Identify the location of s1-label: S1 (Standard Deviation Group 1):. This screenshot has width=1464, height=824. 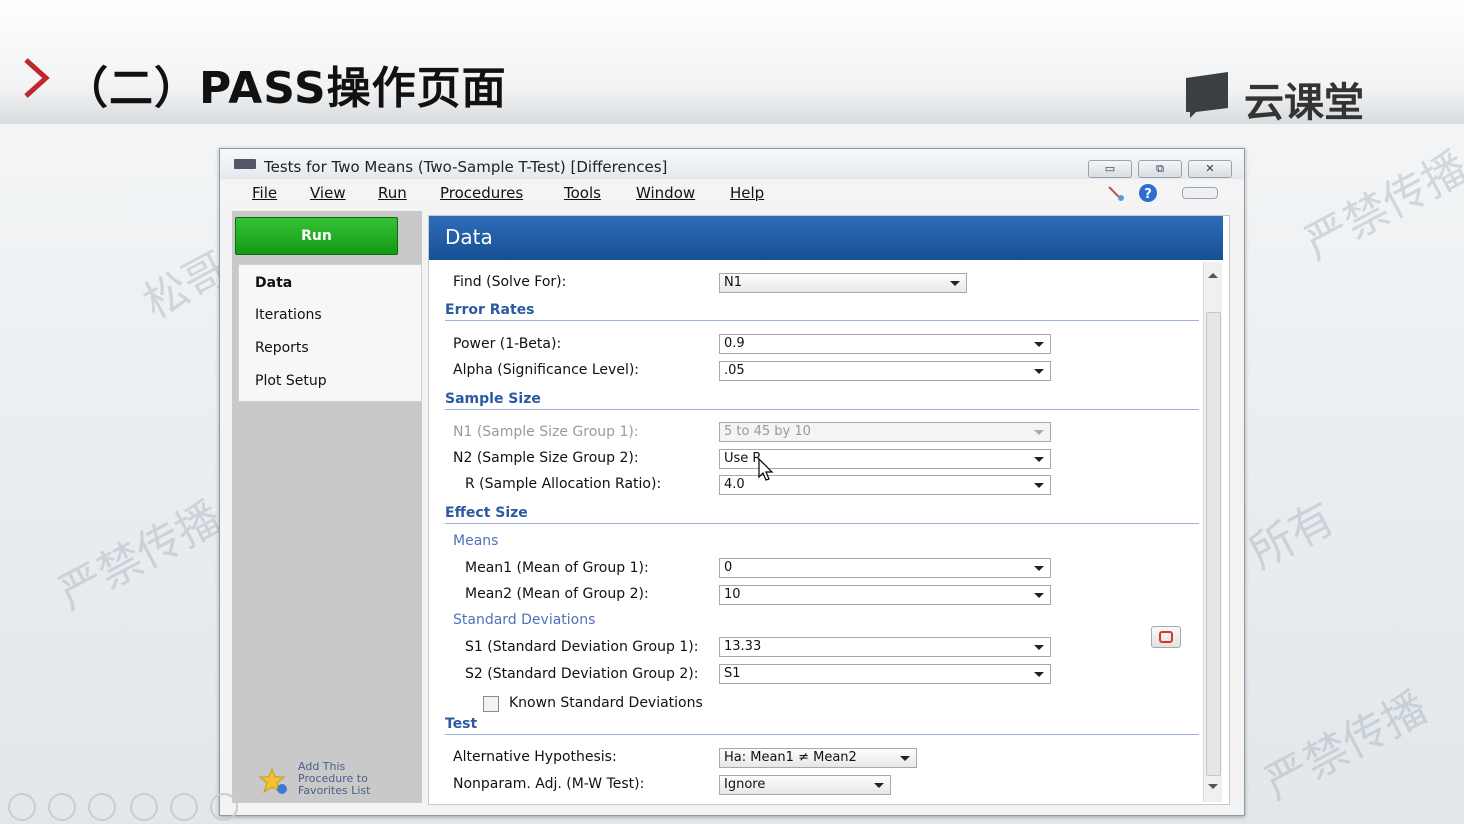
(582, 647).